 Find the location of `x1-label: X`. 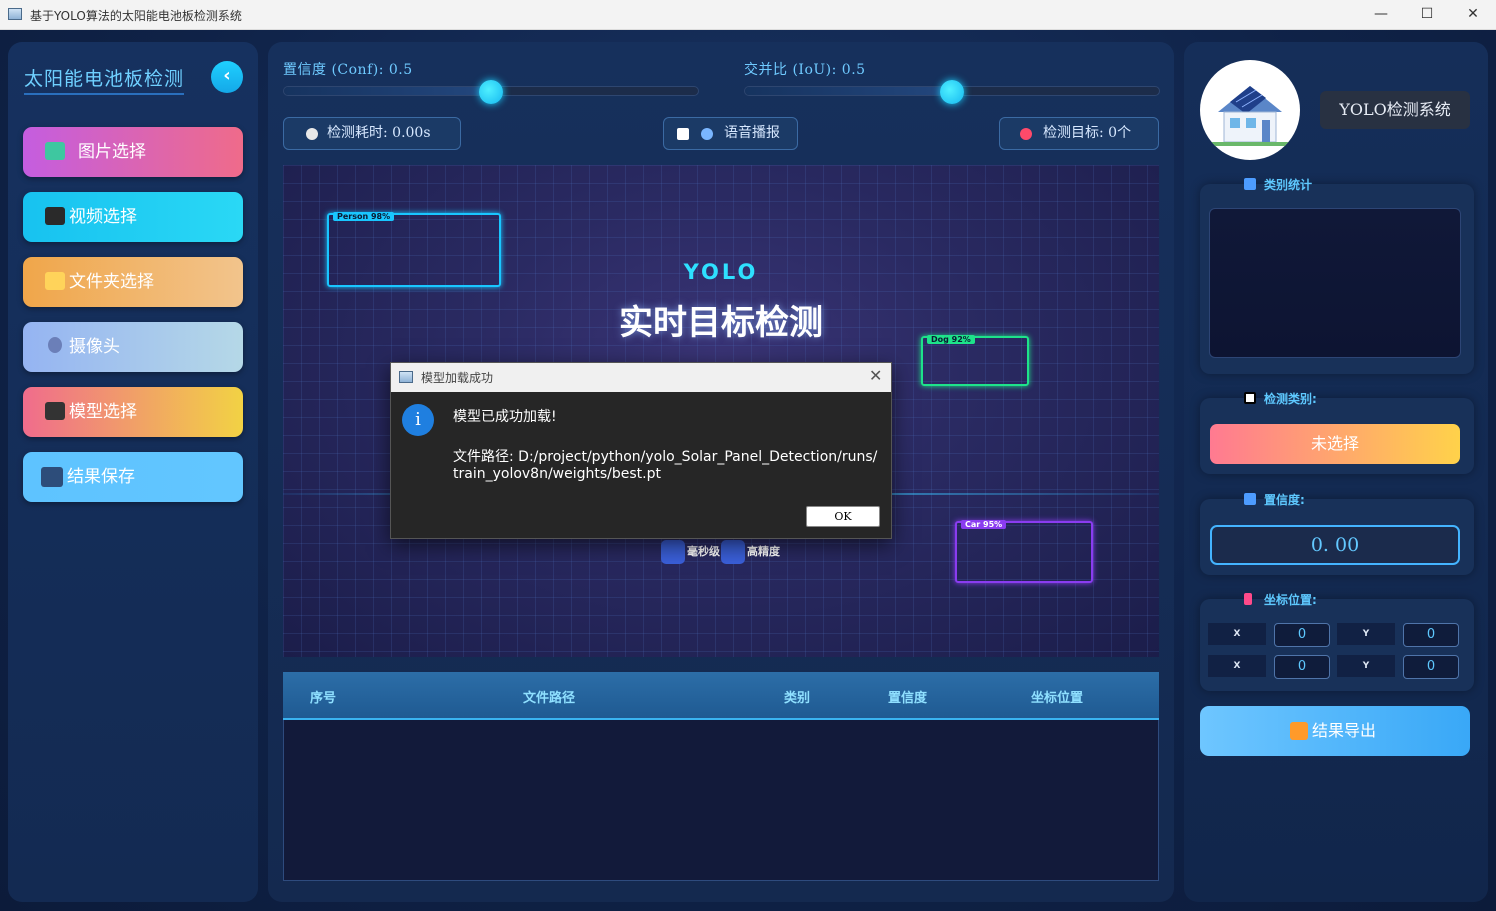

x1-label: X is located at coordinates (1237, 634).